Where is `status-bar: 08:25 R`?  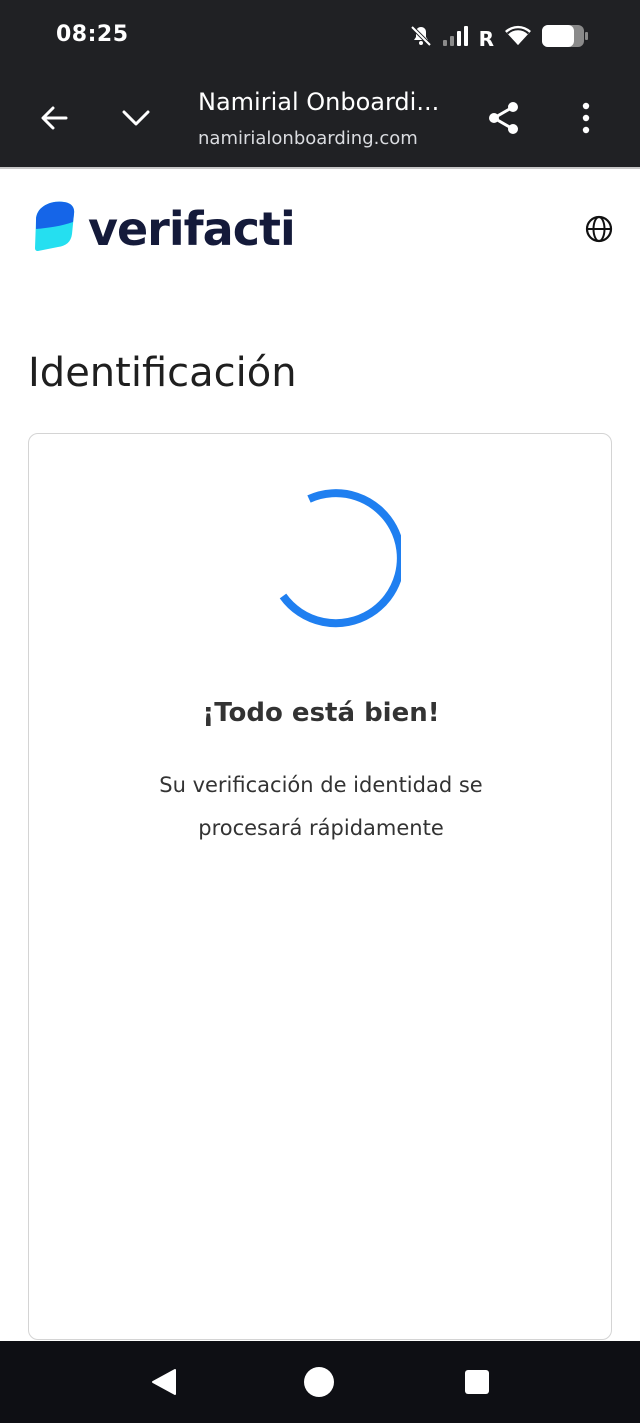 status-bar: 08:25 R is located at coordinates (320, 36).